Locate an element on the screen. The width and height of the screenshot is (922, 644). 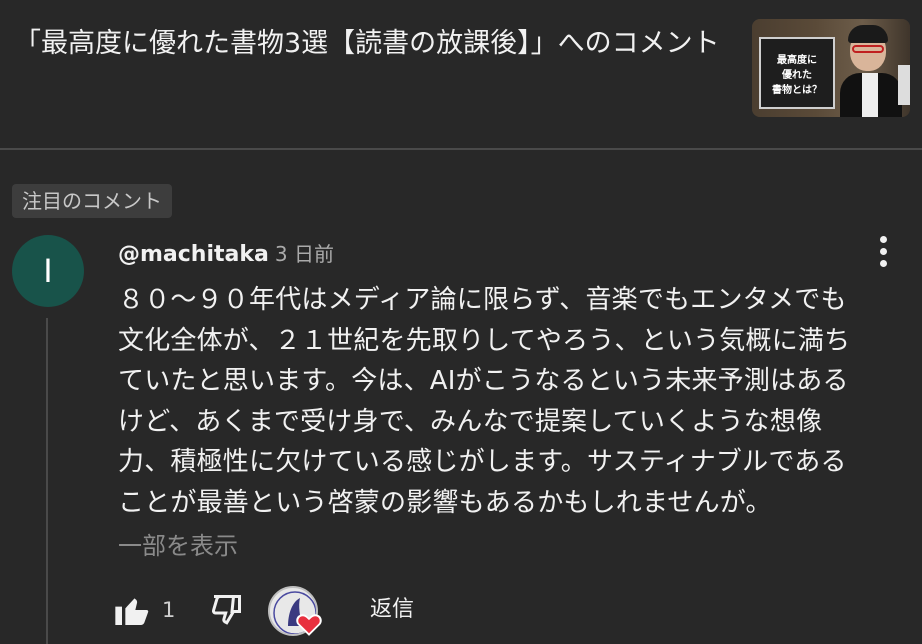
like-button is located at coordinates (132, 610).